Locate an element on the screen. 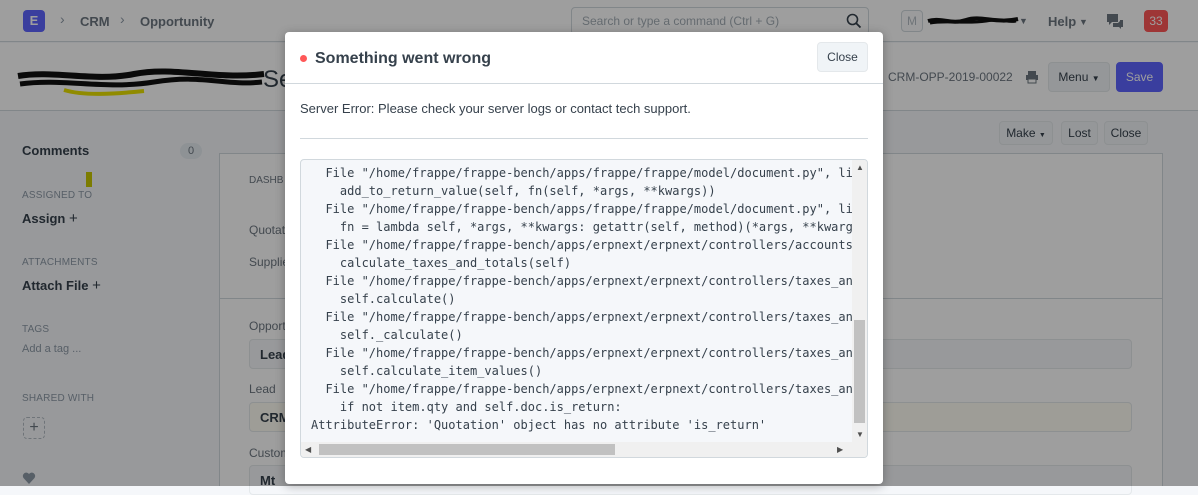 This screenshot has height=495, width=1198. horizontal-scrollbar: ◀ ▶ is located at coordinates (584, 449).